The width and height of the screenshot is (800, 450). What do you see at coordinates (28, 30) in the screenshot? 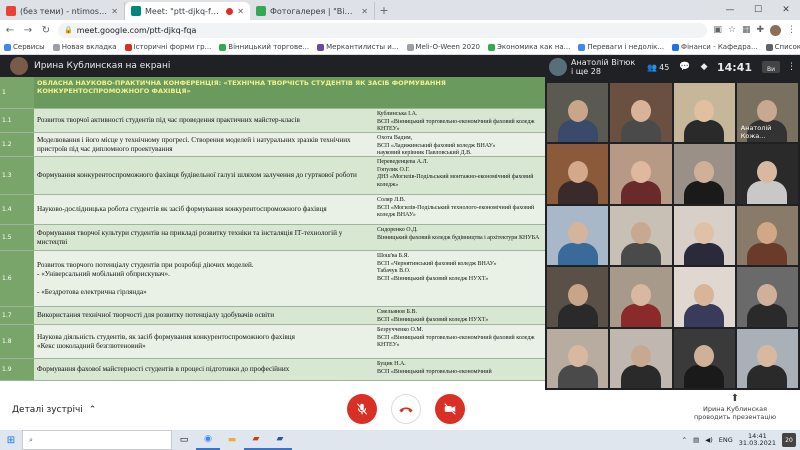
I see `forward-icon: →` at bounding box center [28, 30].